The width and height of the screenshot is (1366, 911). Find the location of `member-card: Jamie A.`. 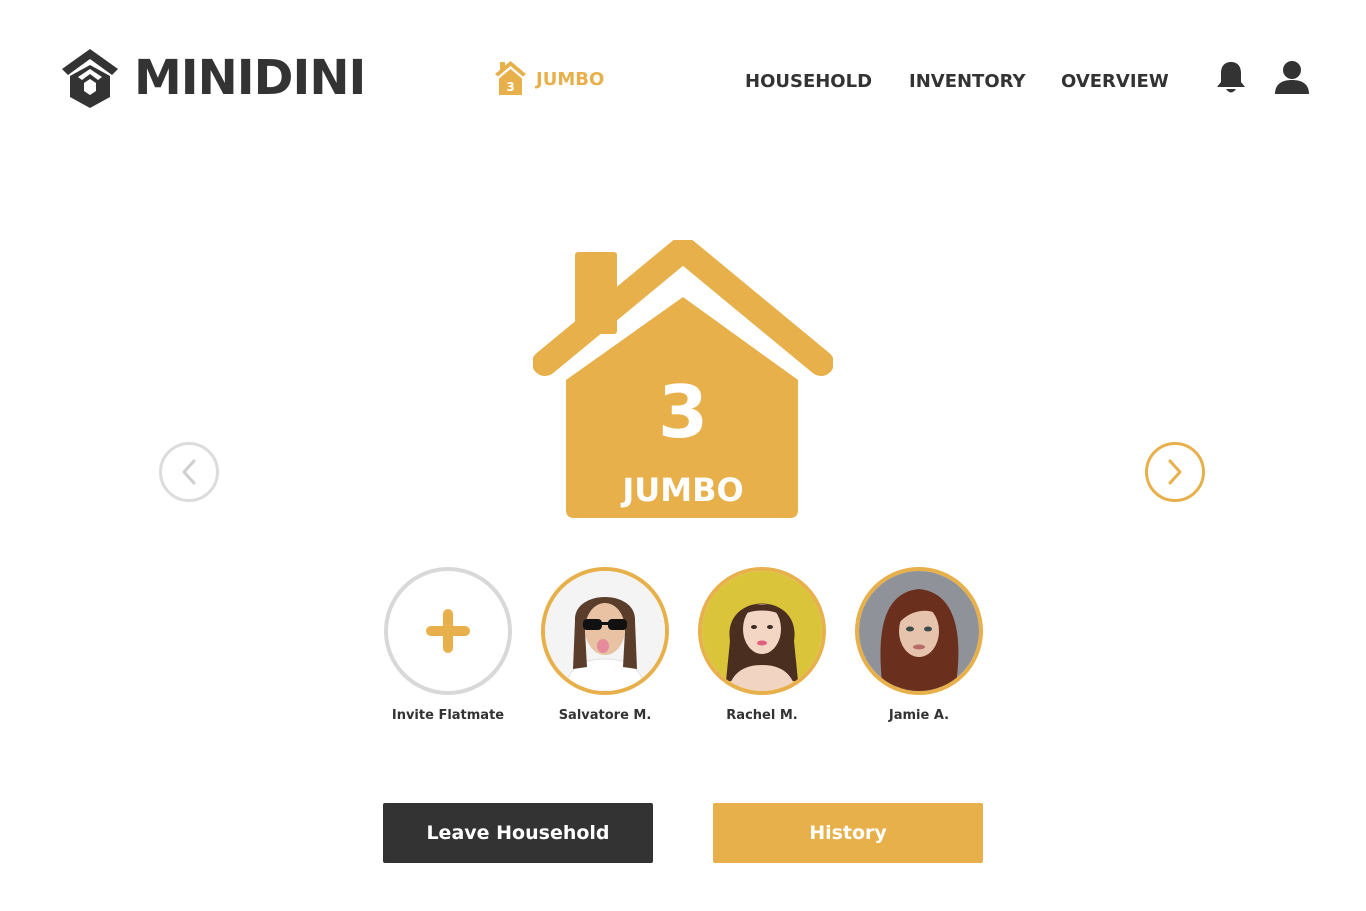

member-card: Jamie A. is located at coordinates (919, 645).